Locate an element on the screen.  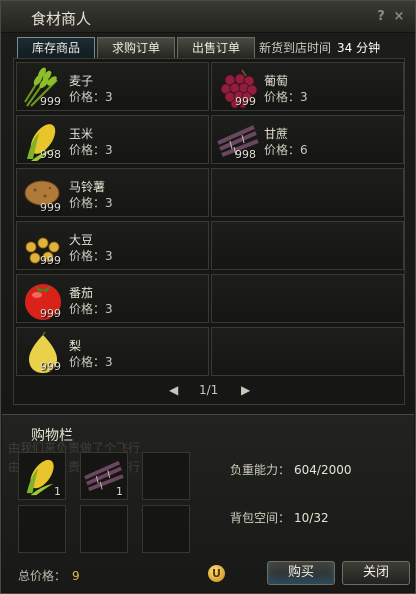
page-indicator: 1/1 is located at coordinates (209, 390).